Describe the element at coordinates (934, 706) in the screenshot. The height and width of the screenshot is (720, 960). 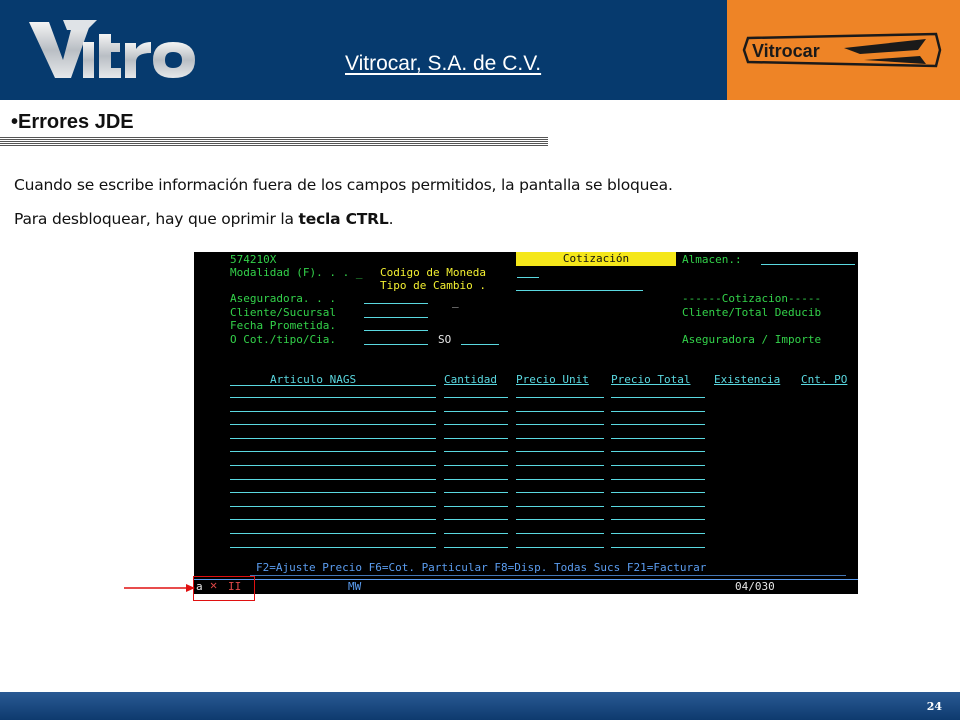
I see `page-number: 24` at that location.